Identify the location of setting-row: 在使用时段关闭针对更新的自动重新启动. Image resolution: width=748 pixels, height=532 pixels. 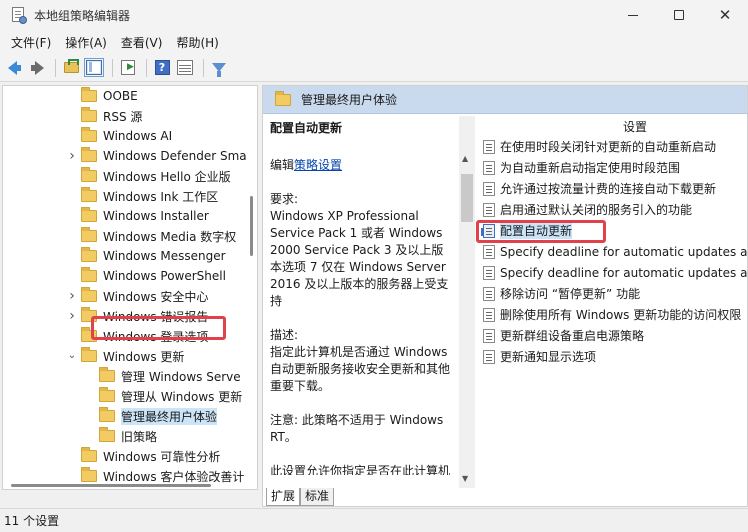
(612, 146).